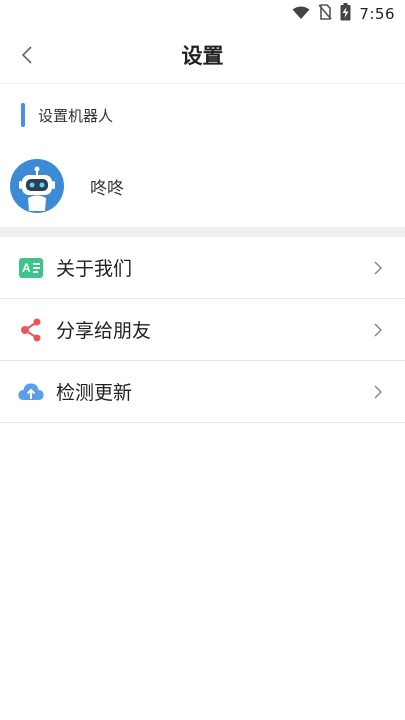 This screenshot has width=405, height=720. Describe the element at coordinates (23, 115) in the screenshot. I see `section-accent-bar` at that location.